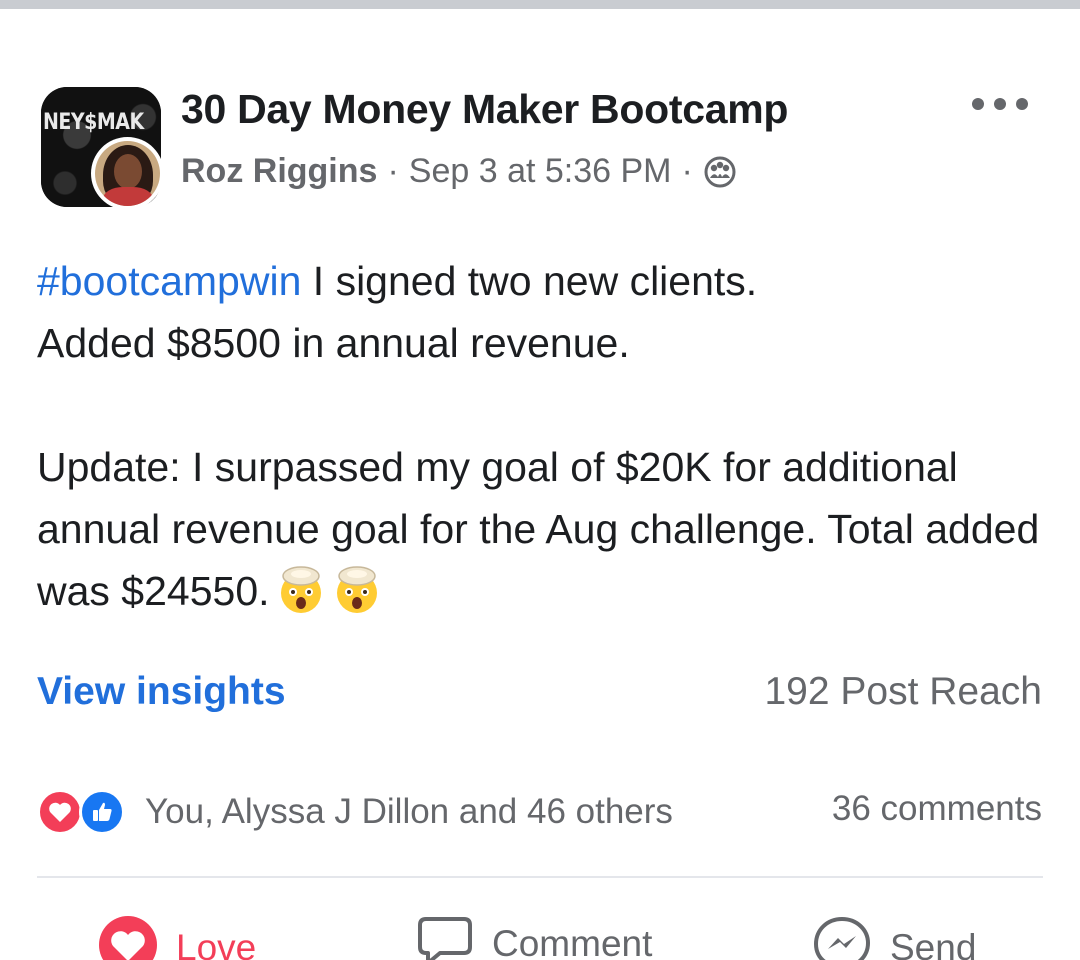 The width and height of the screenshot is (1080, 960). What do you see at coordinates (161, 692) in the screenshot?
I see `view-insights-link: View insights` at bounding box center [161, 692].